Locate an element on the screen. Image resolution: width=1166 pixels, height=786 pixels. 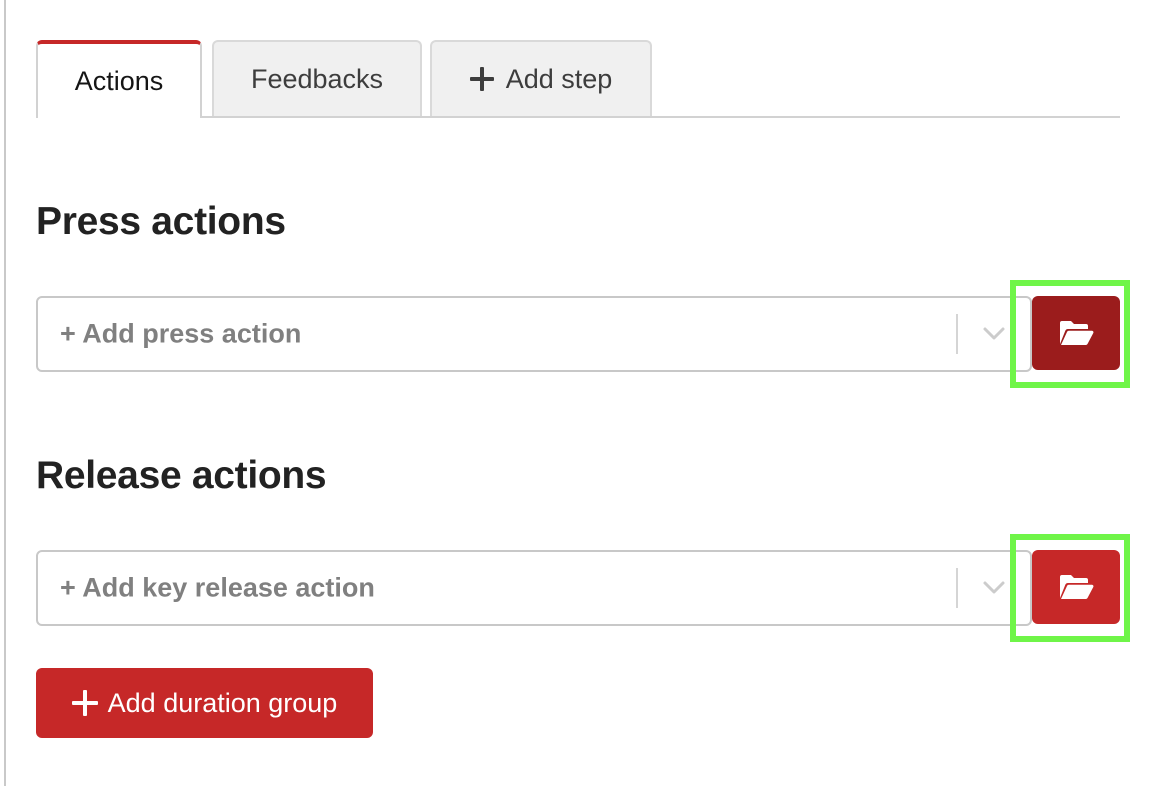
add-duration-group-button: Add duration group is located at coordinates (204, 703).